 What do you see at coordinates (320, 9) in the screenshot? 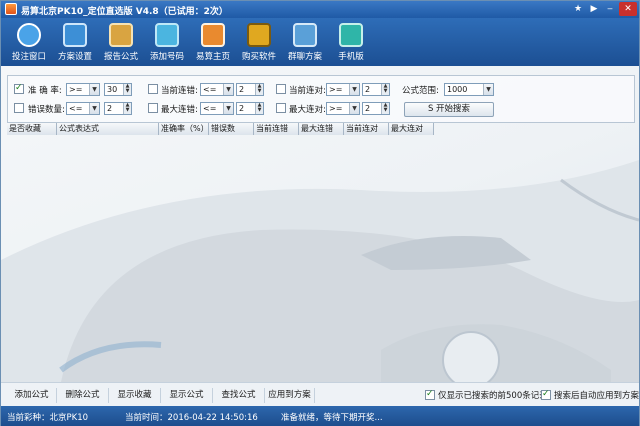
I see `title-bar: 易算北京PK10_定位直选版 V4.8（已试用：2次） ★ ▶ ‒ ✕` at bounding box center [320, 9].